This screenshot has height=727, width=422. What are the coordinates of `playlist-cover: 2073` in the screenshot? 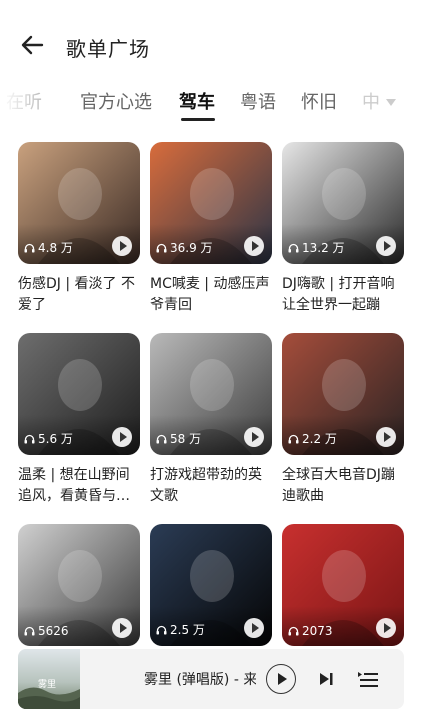 It's located at (343, 585).